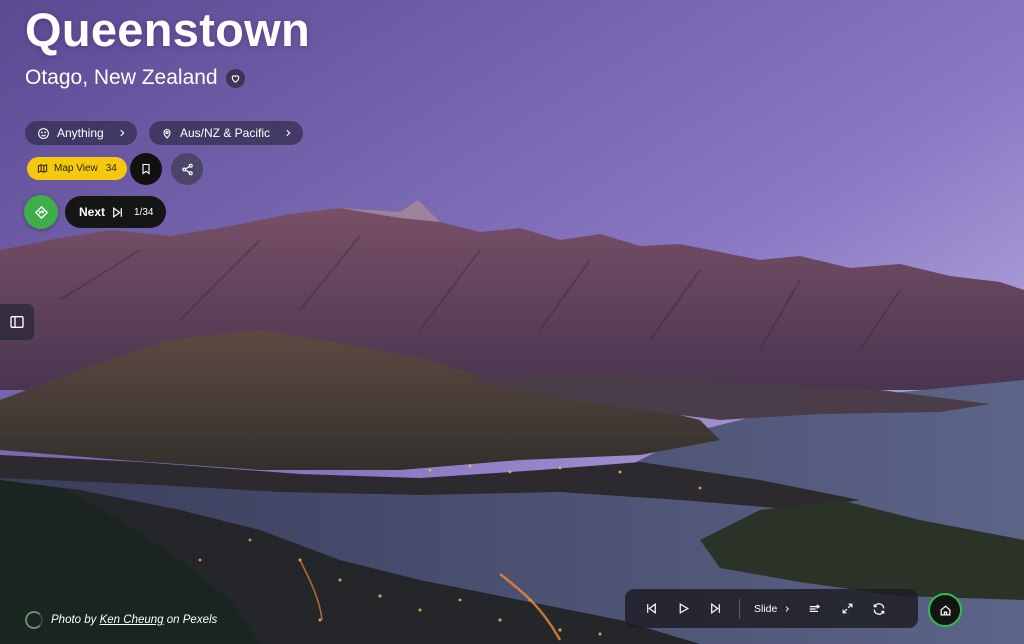  I want to click on next-label: Next, so click(92, 212).